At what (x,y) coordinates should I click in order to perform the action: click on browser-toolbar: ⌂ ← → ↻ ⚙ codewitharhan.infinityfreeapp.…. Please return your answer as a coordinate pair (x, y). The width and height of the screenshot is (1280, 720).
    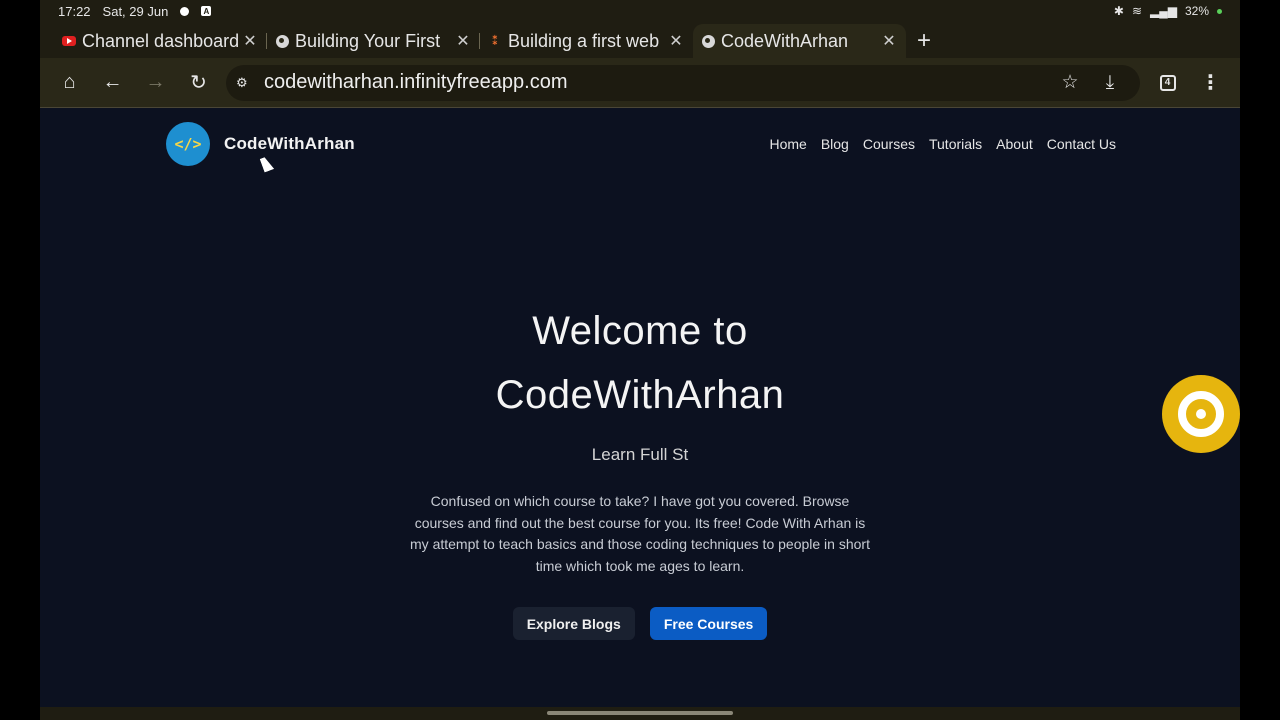
    Looking at the image, I should click on (640, 83).